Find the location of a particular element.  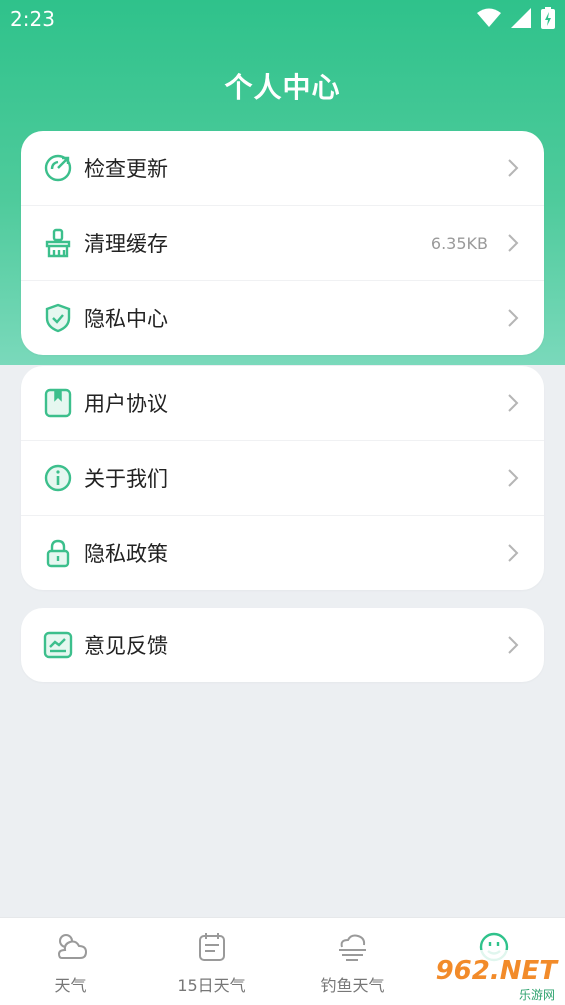

nav-item-15day: 15日天气 is located at coordinates (211, 961).